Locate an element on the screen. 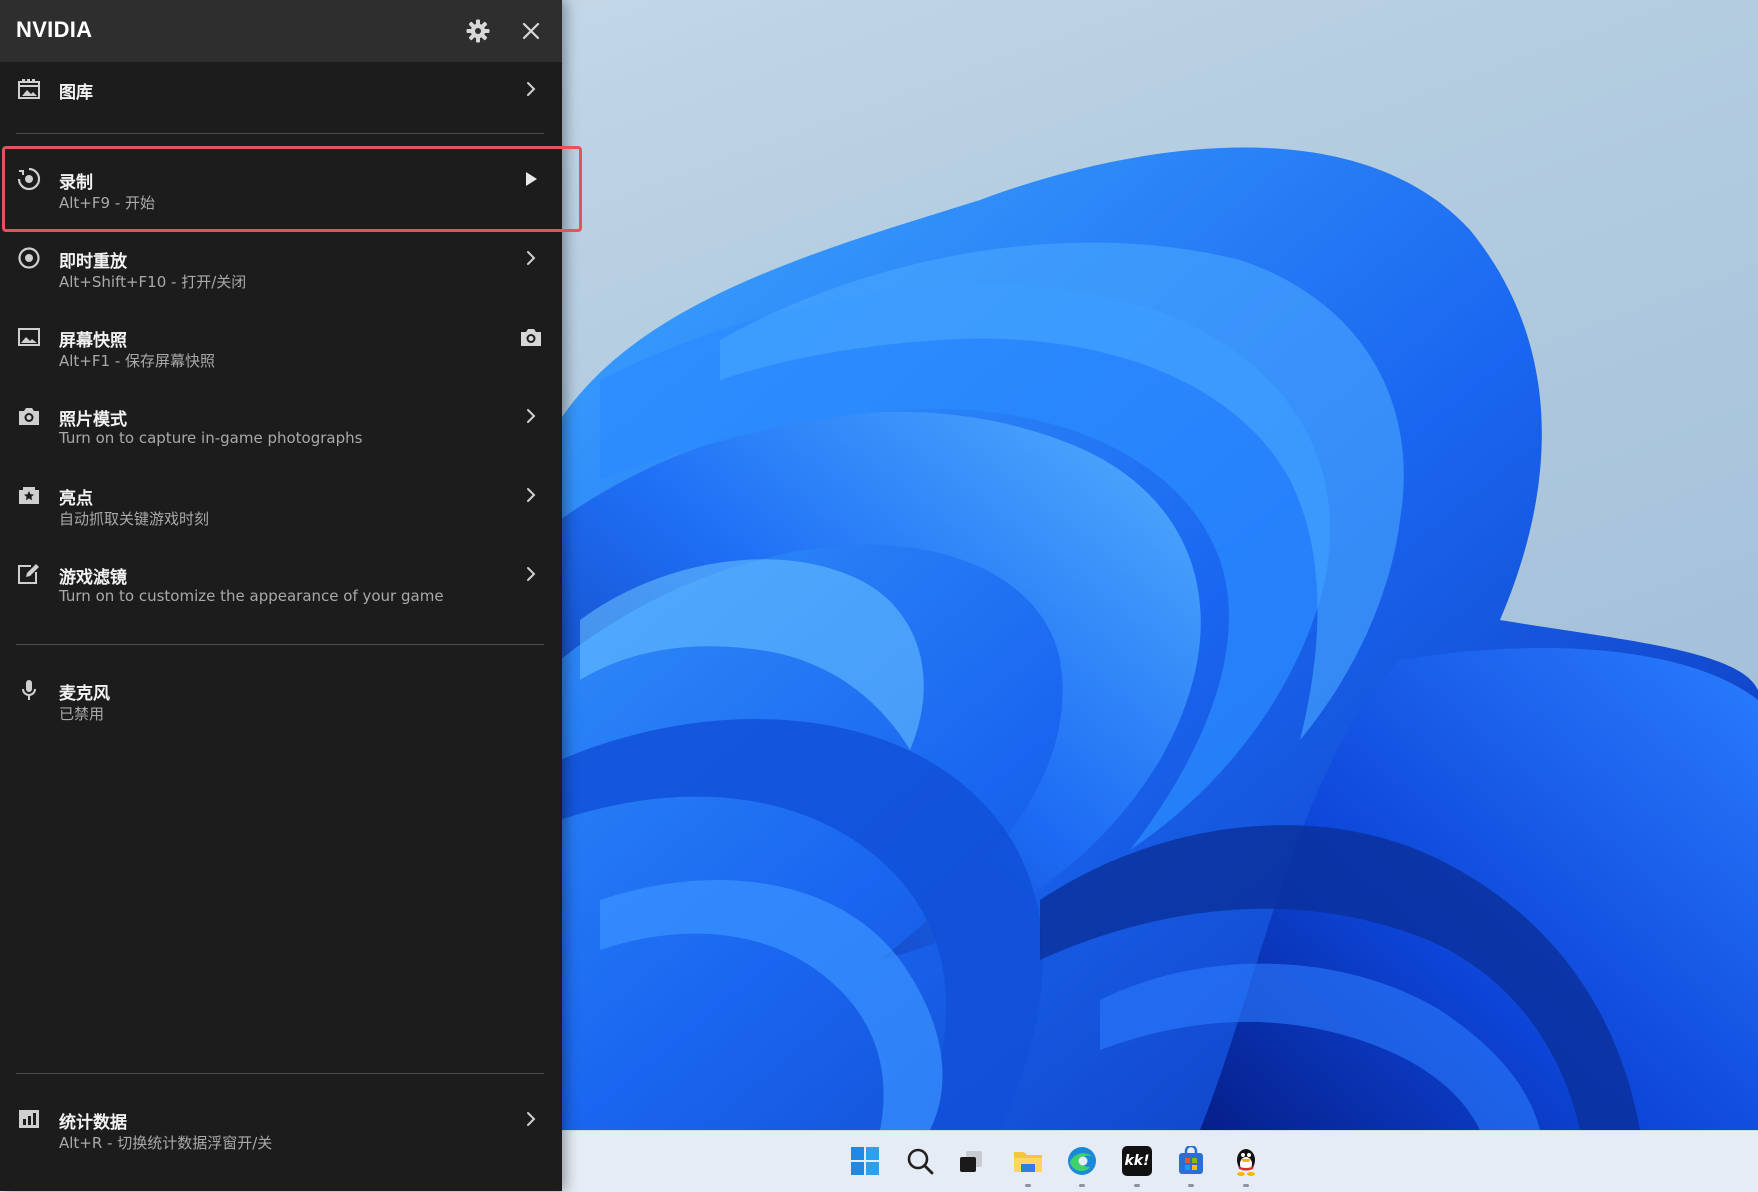 The width and height of the screenshot is (1758, 1192). menu-item-subtitle: 自动抓取关键游戏时刻 is located at coordinates (134, 519).